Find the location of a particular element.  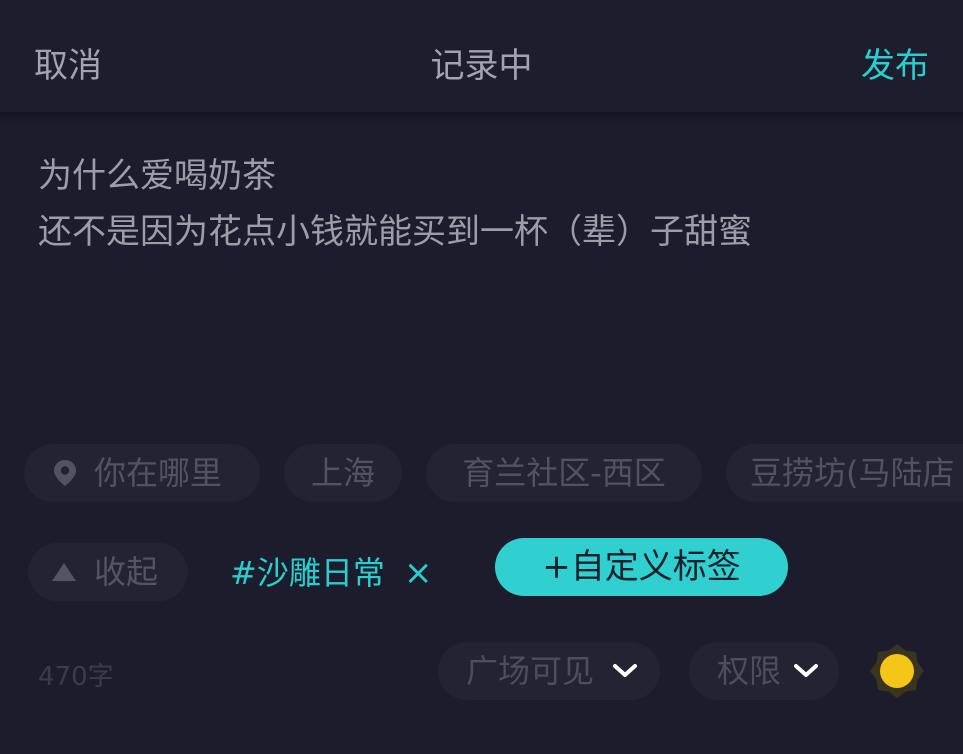

location-prompt-label: 你在哪里 is located at coordinates (158, 473).